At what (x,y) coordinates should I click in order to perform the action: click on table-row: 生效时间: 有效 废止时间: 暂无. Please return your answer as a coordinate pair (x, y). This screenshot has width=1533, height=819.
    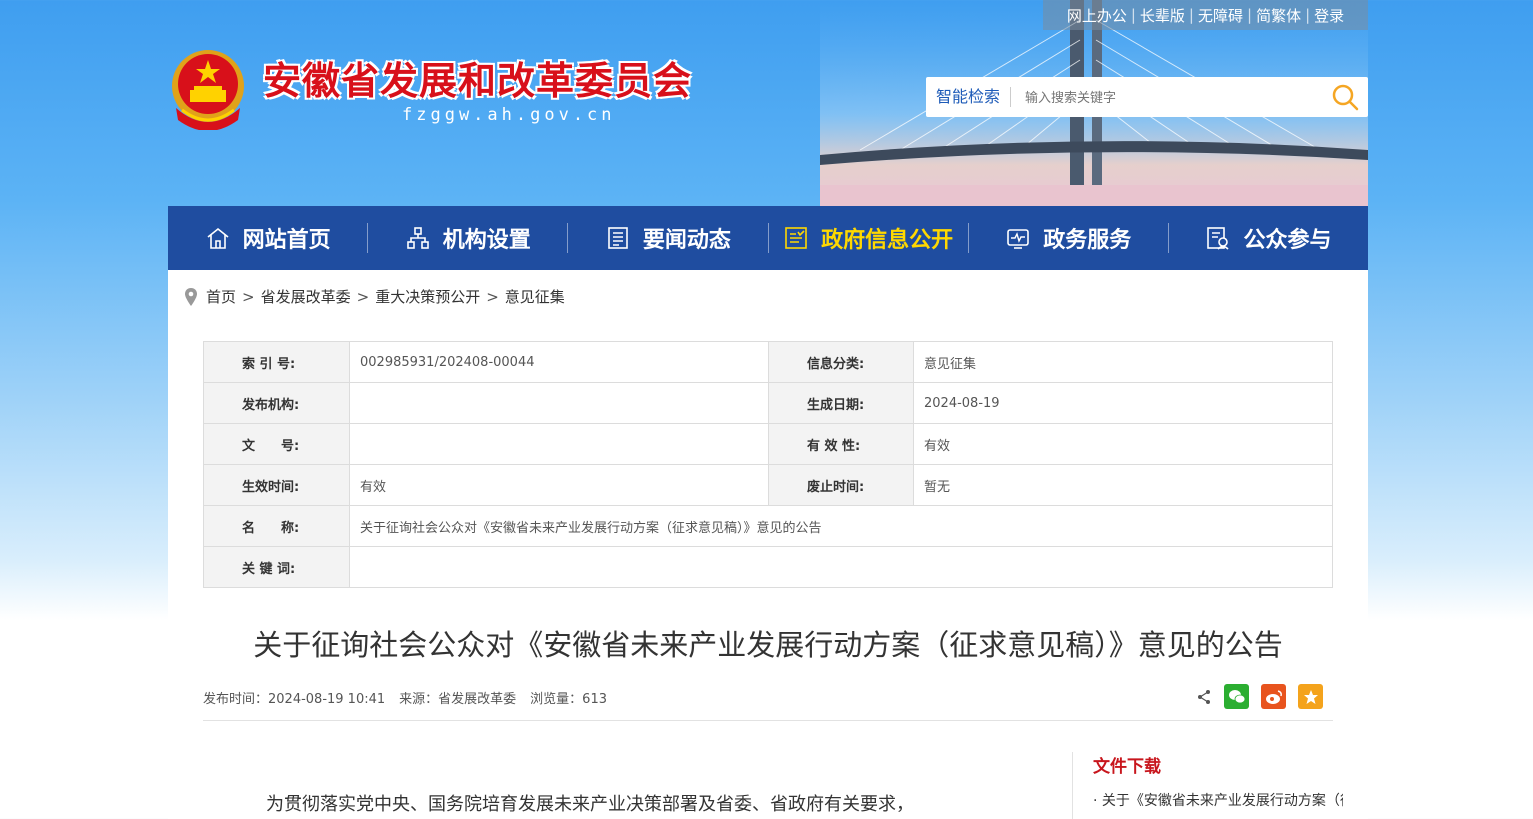
    Looking at the image, I should click on (768, 485).